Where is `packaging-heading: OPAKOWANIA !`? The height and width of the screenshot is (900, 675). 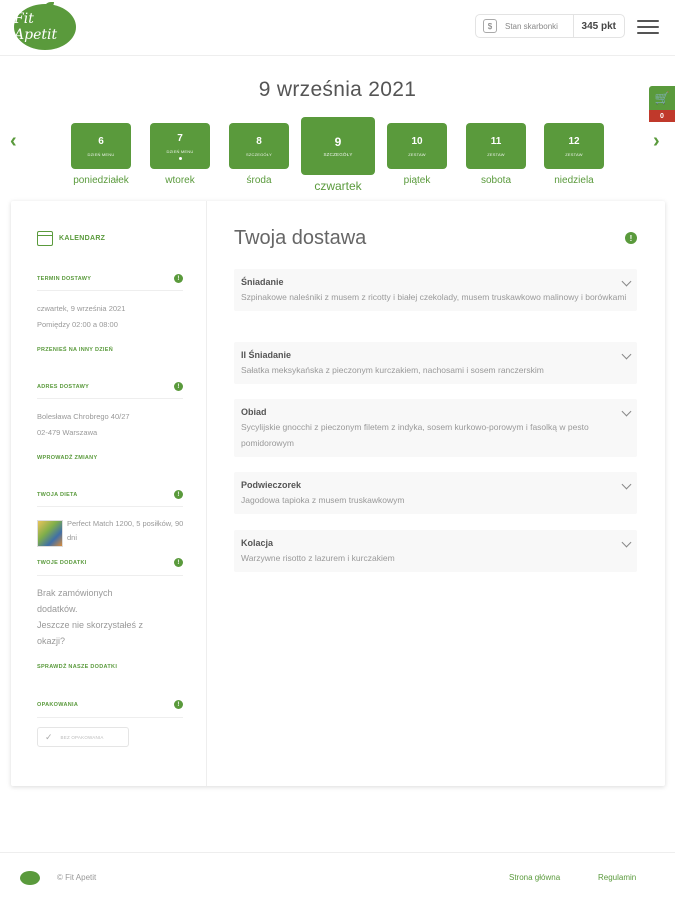
packaging-heading: OPAKOWANIA ! is located at coordinates (110, 704).